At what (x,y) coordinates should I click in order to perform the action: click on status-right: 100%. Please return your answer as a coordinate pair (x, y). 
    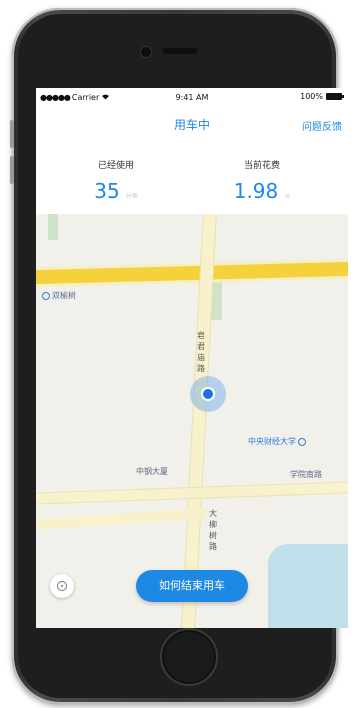
    Looking at the image, I should click on (322, 96).